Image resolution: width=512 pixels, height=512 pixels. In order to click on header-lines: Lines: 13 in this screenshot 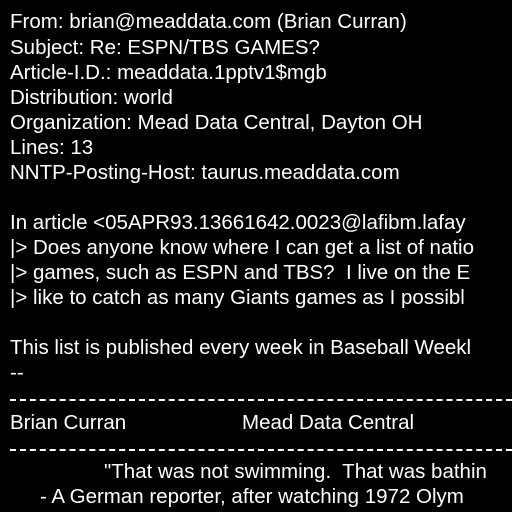, I will do `click(52, 147)`.